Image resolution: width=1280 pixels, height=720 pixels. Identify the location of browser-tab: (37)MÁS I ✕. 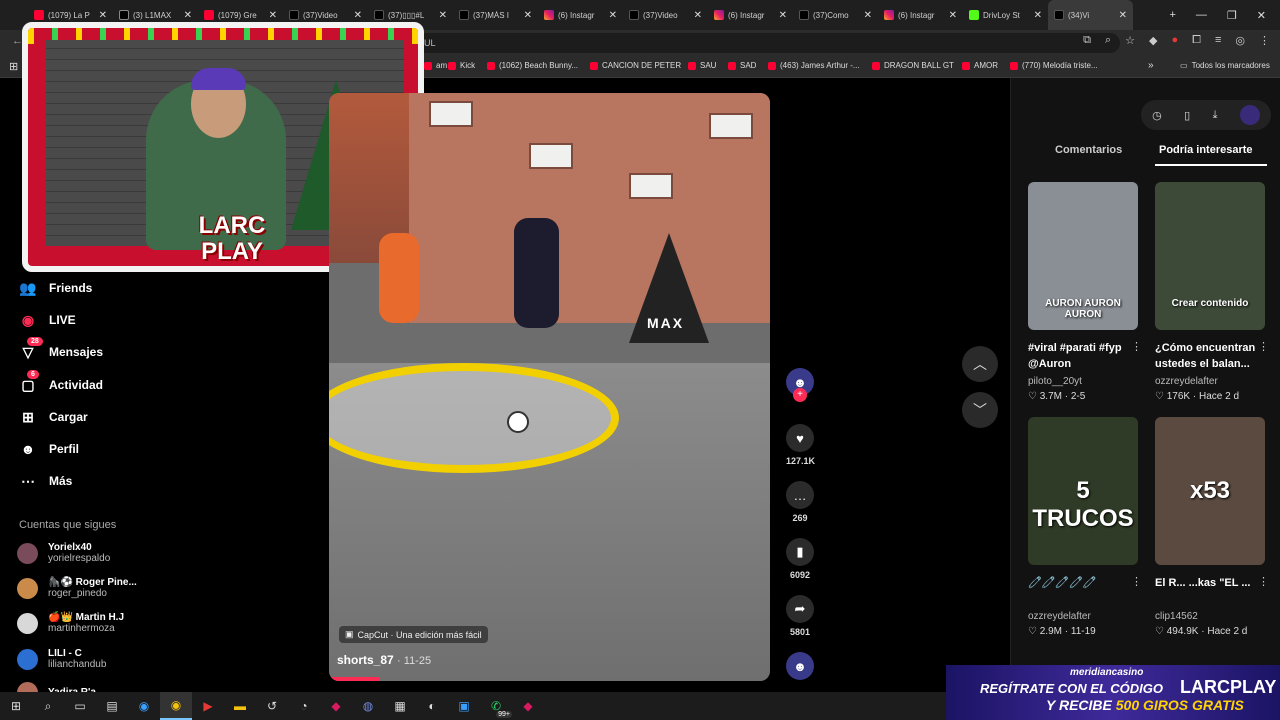
(495, 15).